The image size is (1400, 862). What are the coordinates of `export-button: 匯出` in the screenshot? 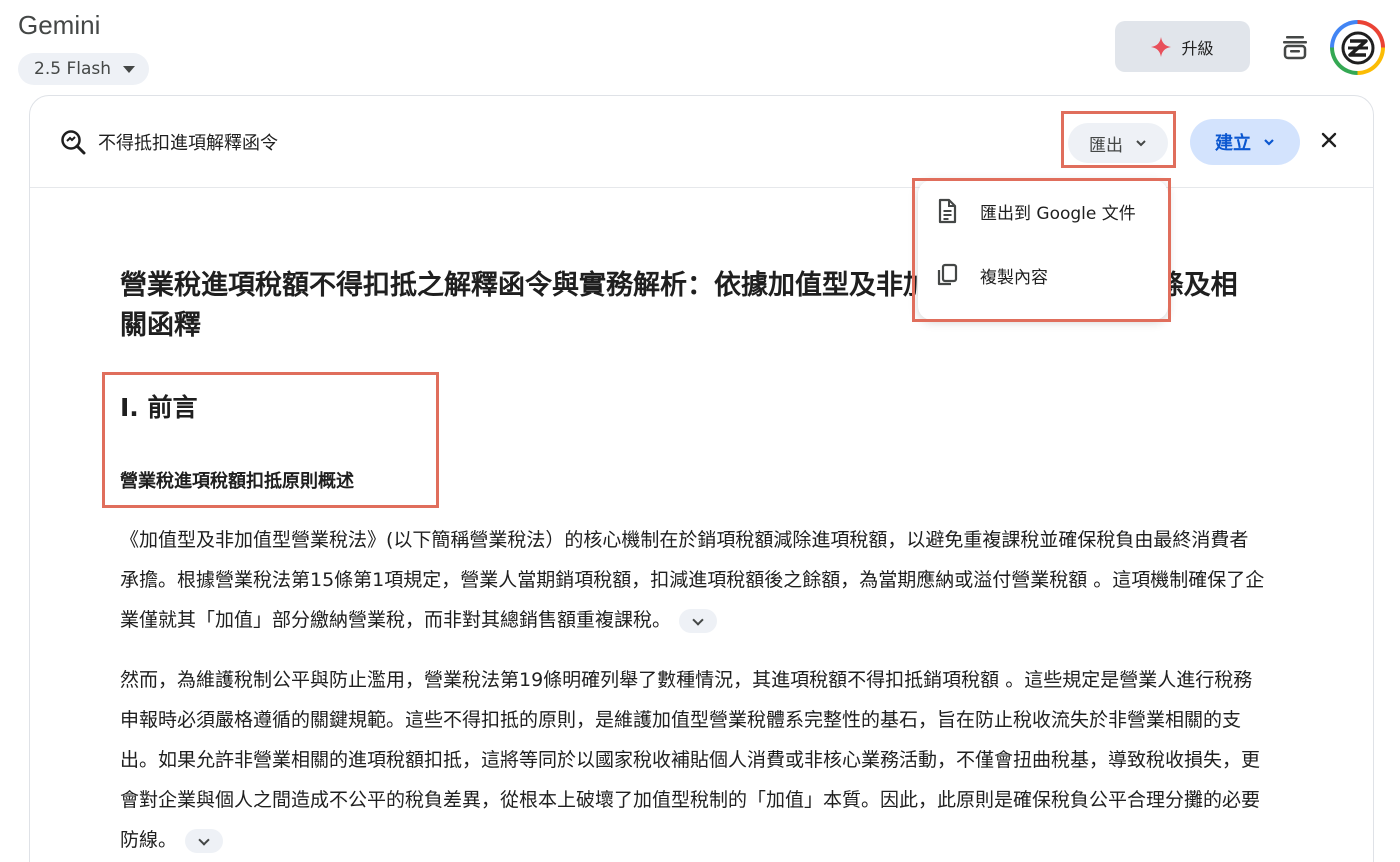 It's located at (1118, 143).